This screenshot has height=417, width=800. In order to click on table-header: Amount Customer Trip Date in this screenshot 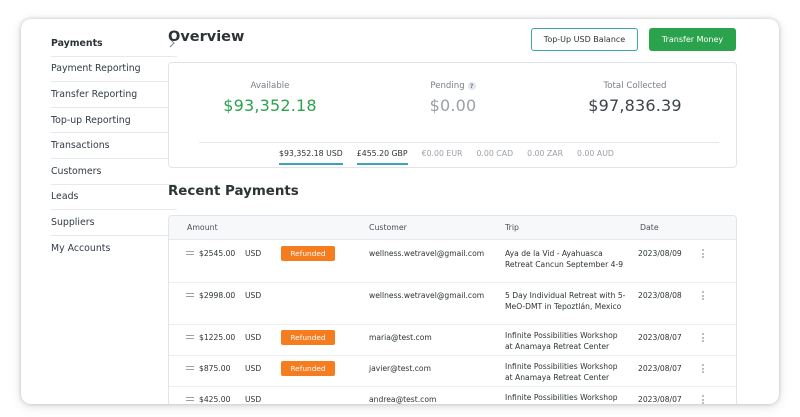, I will do `click(452, 228)`.